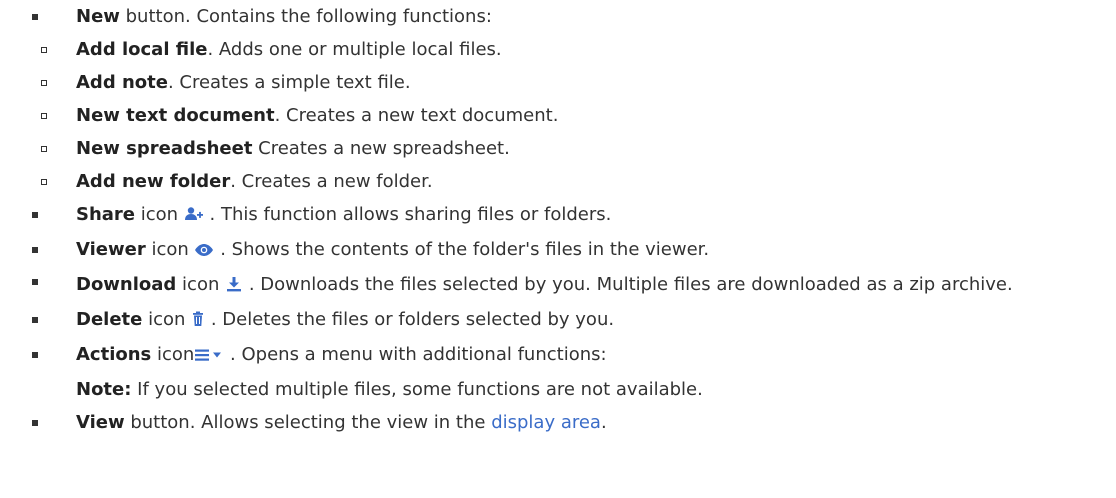 This screenshot has height=498, width=1116. Describe the element at coordinates (558, 181) in the screenshot. I see `sub-item-add-new-folder: Add new folder. Creates a new folder.` at that location.